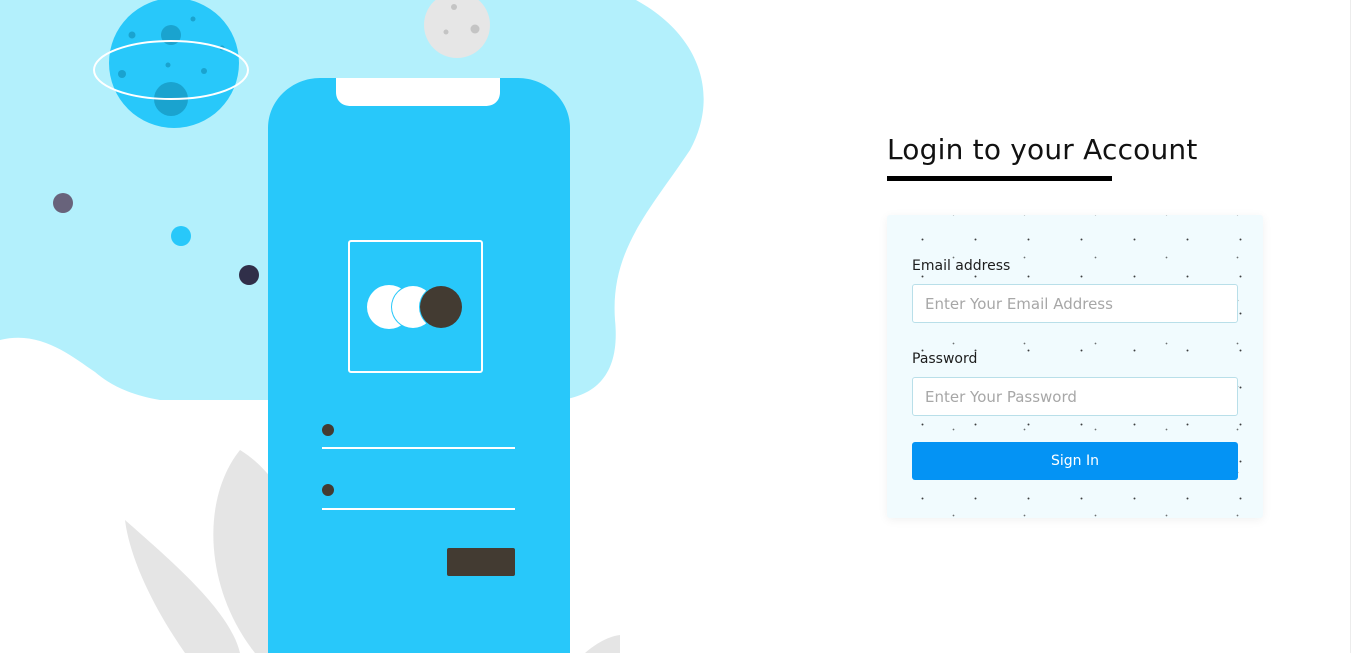 The height and width of the screenshot is (653, 1351). Describe the element at coordinates (1075, 336) in the screenshot. I see `field-spacer` at that location.